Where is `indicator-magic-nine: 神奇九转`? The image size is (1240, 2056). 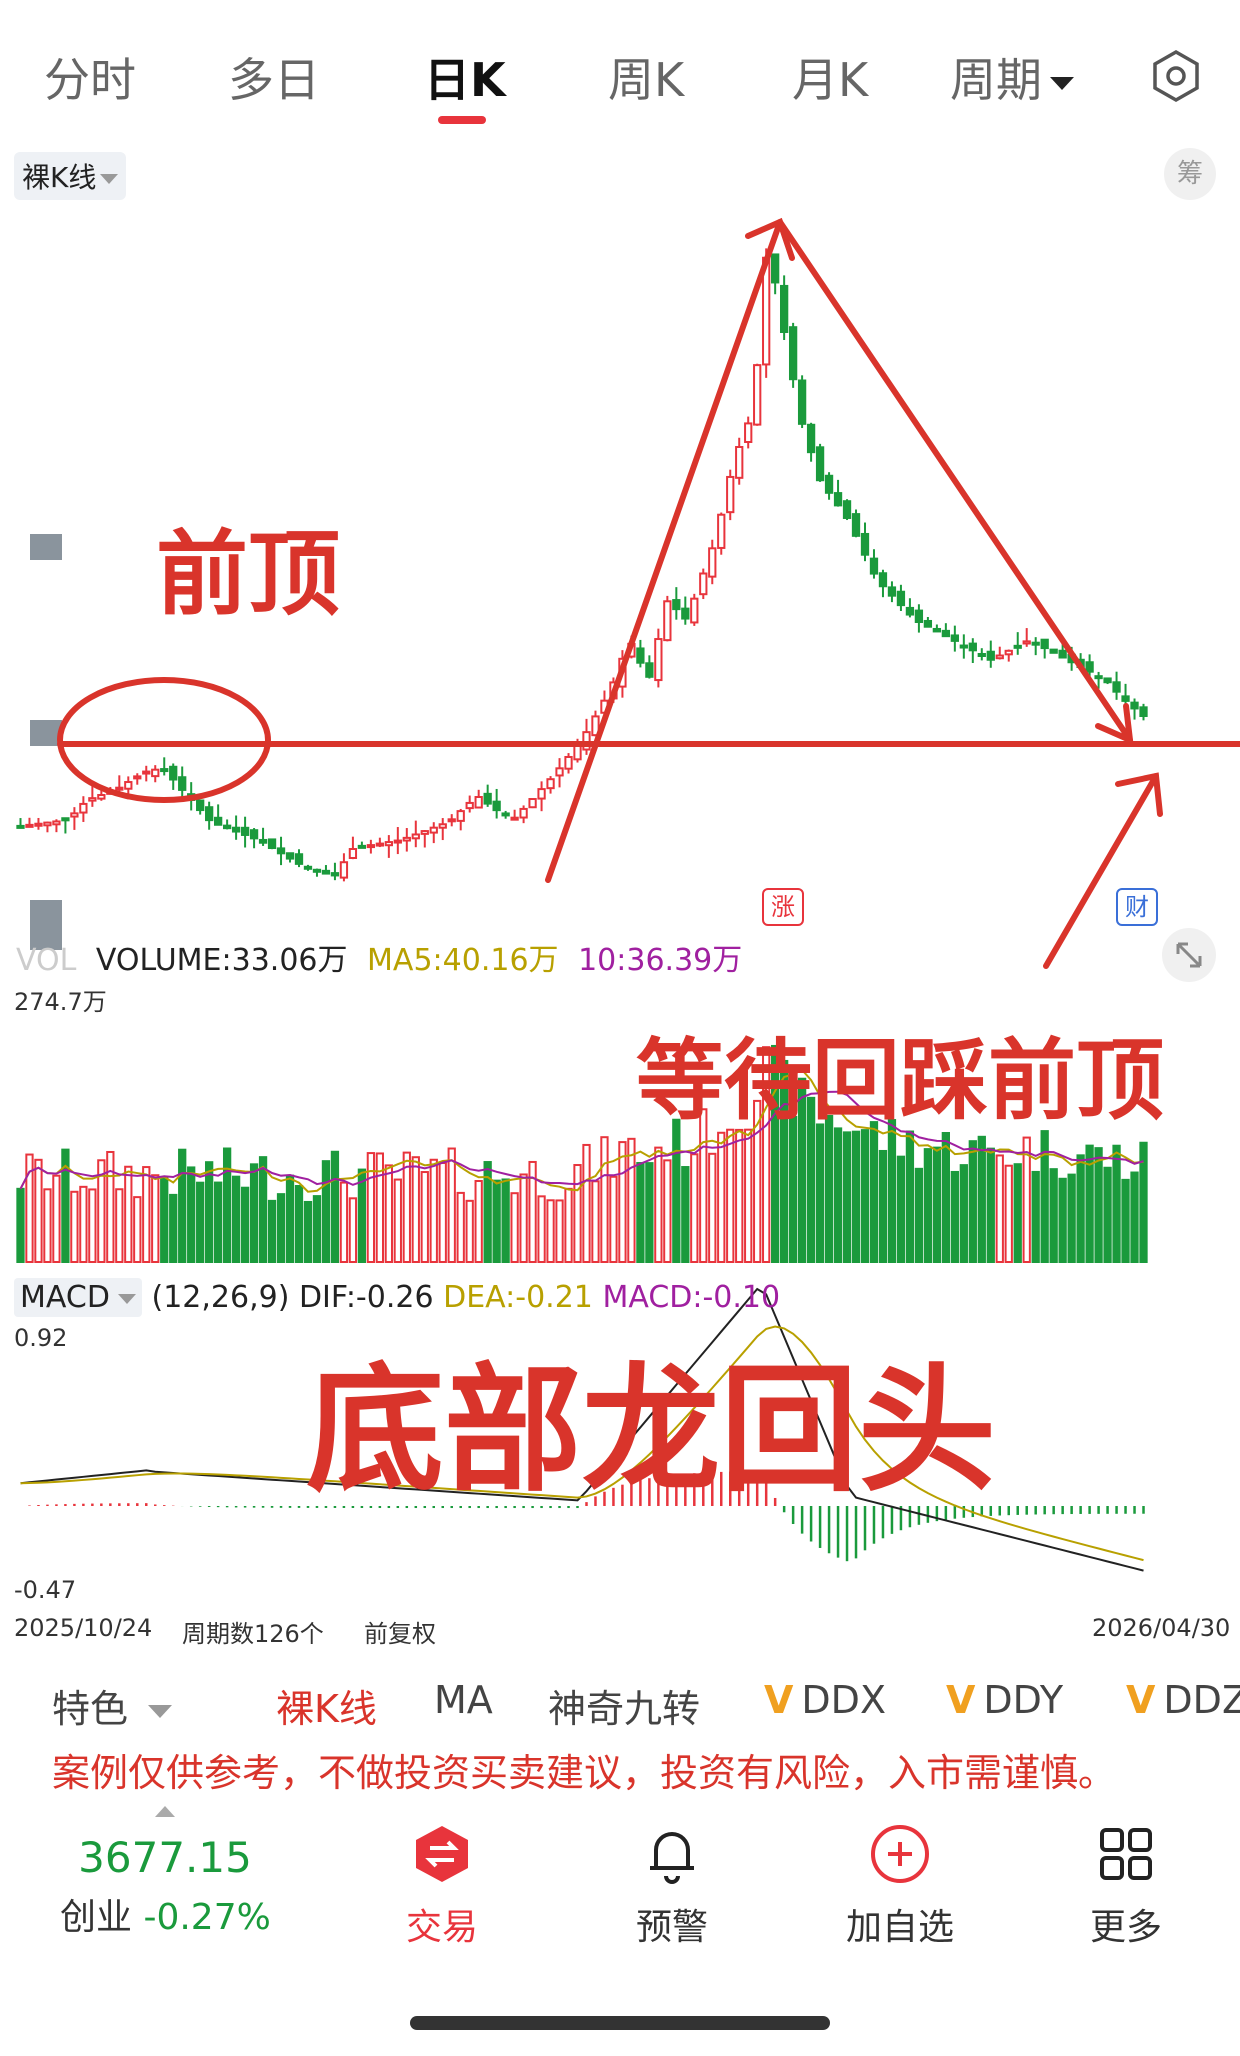
indicator-magic-nine: 神奇九转 is located at coordinates (624, 1705).